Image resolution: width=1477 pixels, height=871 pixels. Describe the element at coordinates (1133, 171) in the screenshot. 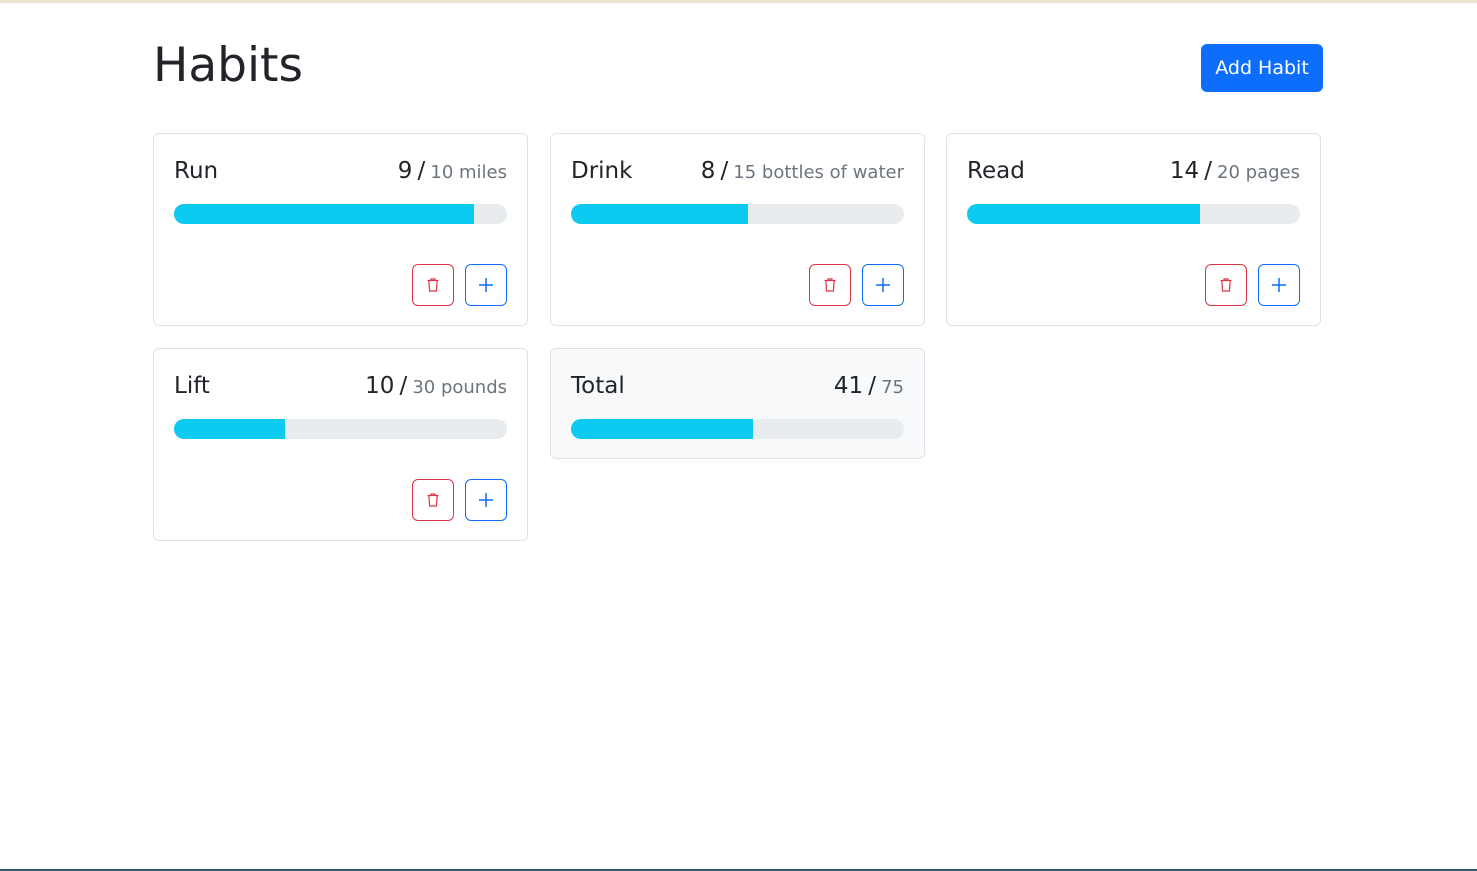

I see `habit-card-header: Read 14 / 20 pages` at that location.